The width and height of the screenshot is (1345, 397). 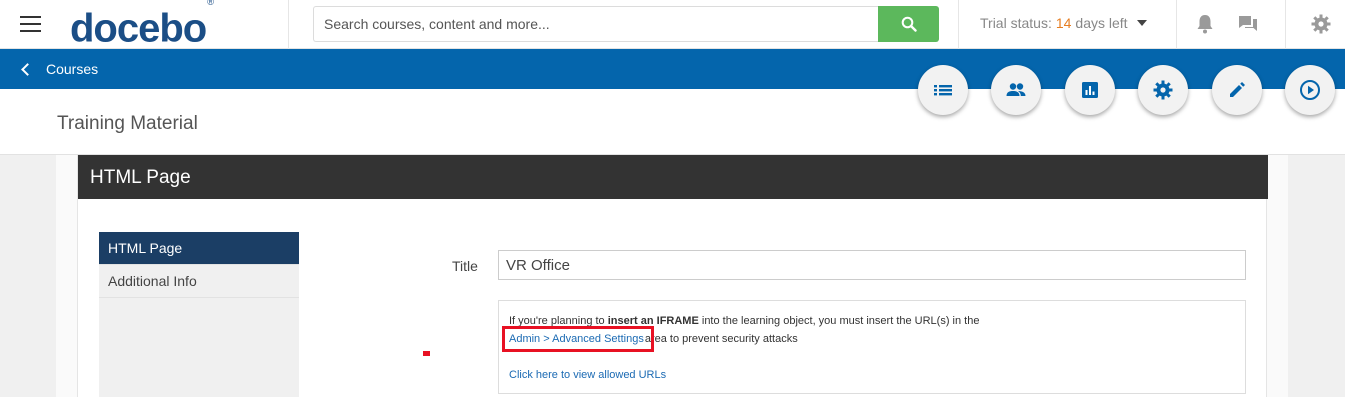 What do you see at coordinates (199, 281) in the screenshot?
I see `tab-additional-info: Additional Info` at bounding box center [199, 281].